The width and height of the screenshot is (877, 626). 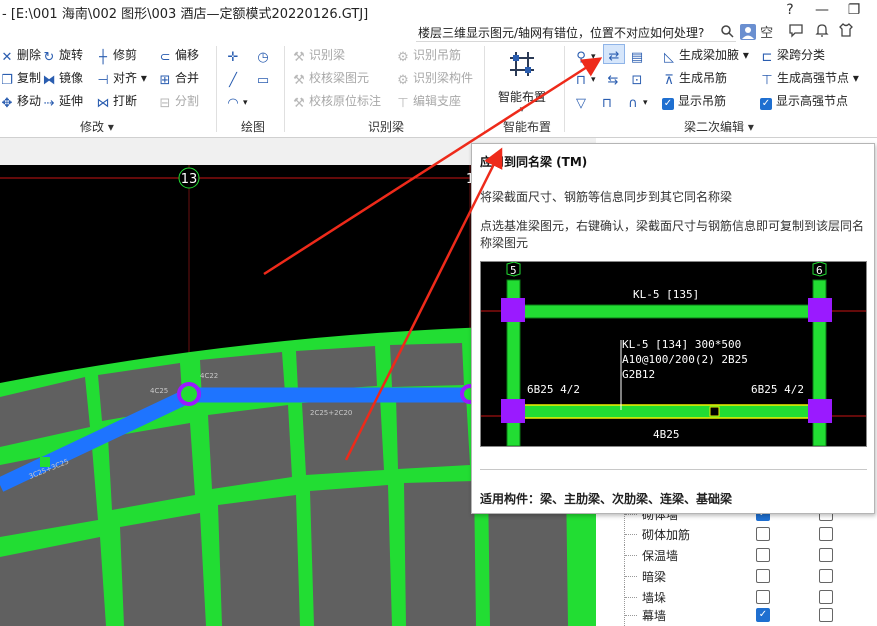 What do you see at coordinates (822, 32) in the screenshot?
I see `notification-bell-icon` at bounding box center [822, 32].